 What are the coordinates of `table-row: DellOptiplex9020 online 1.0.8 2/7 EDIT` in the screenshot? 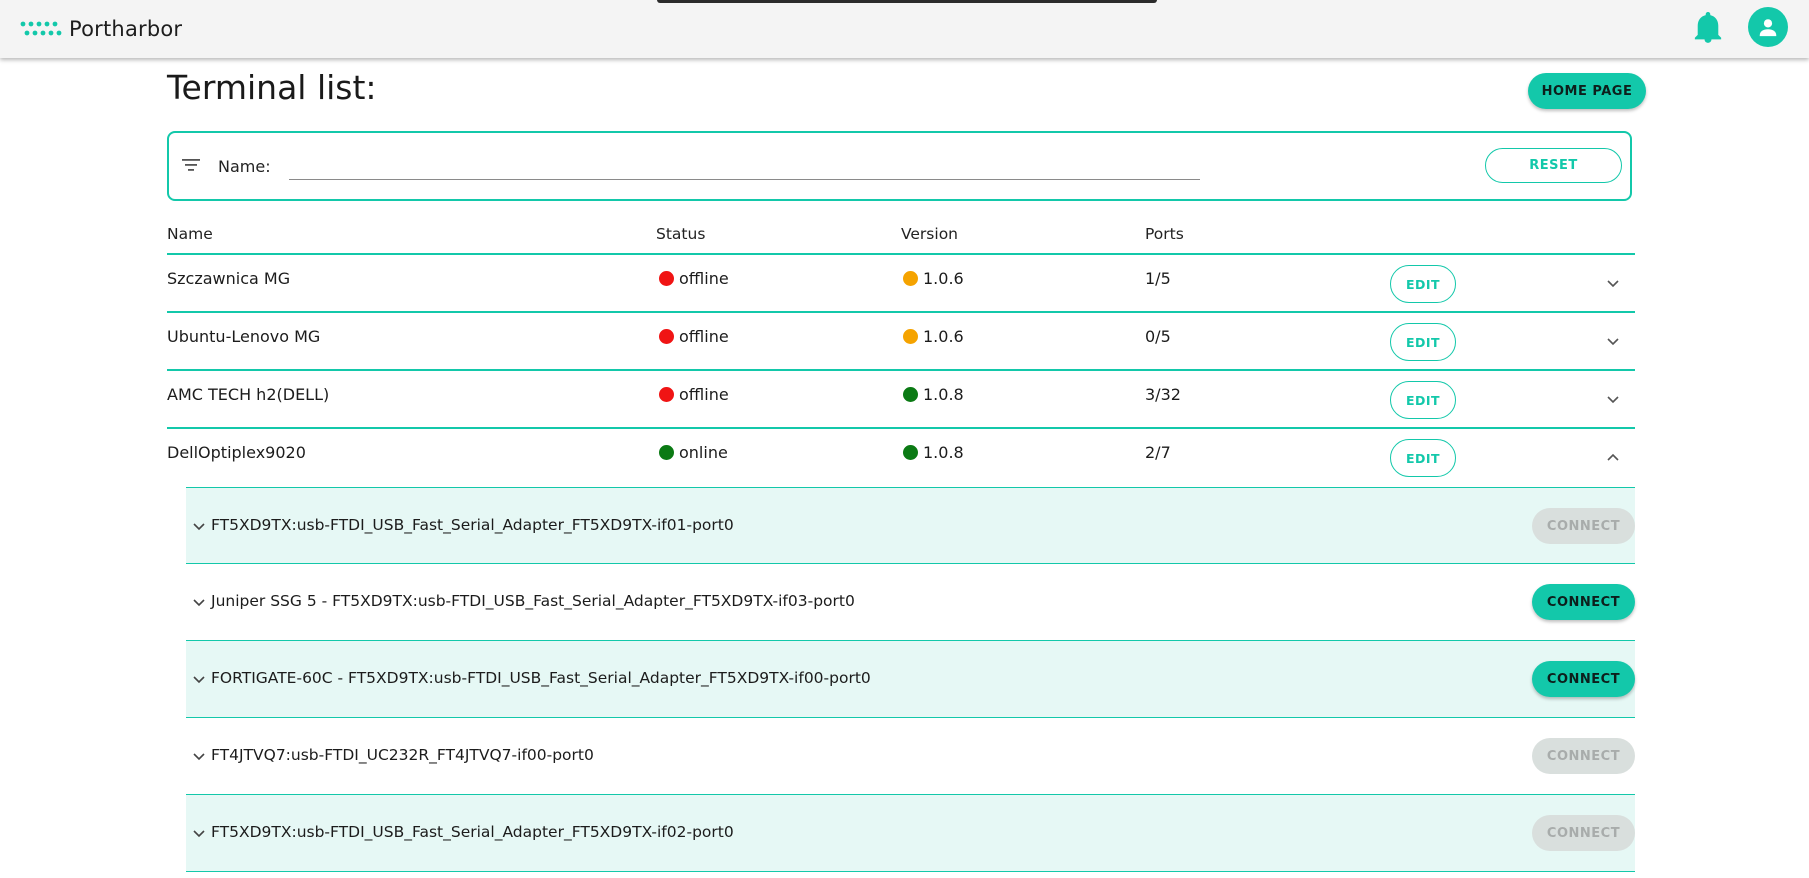 It's located at (901, 457).